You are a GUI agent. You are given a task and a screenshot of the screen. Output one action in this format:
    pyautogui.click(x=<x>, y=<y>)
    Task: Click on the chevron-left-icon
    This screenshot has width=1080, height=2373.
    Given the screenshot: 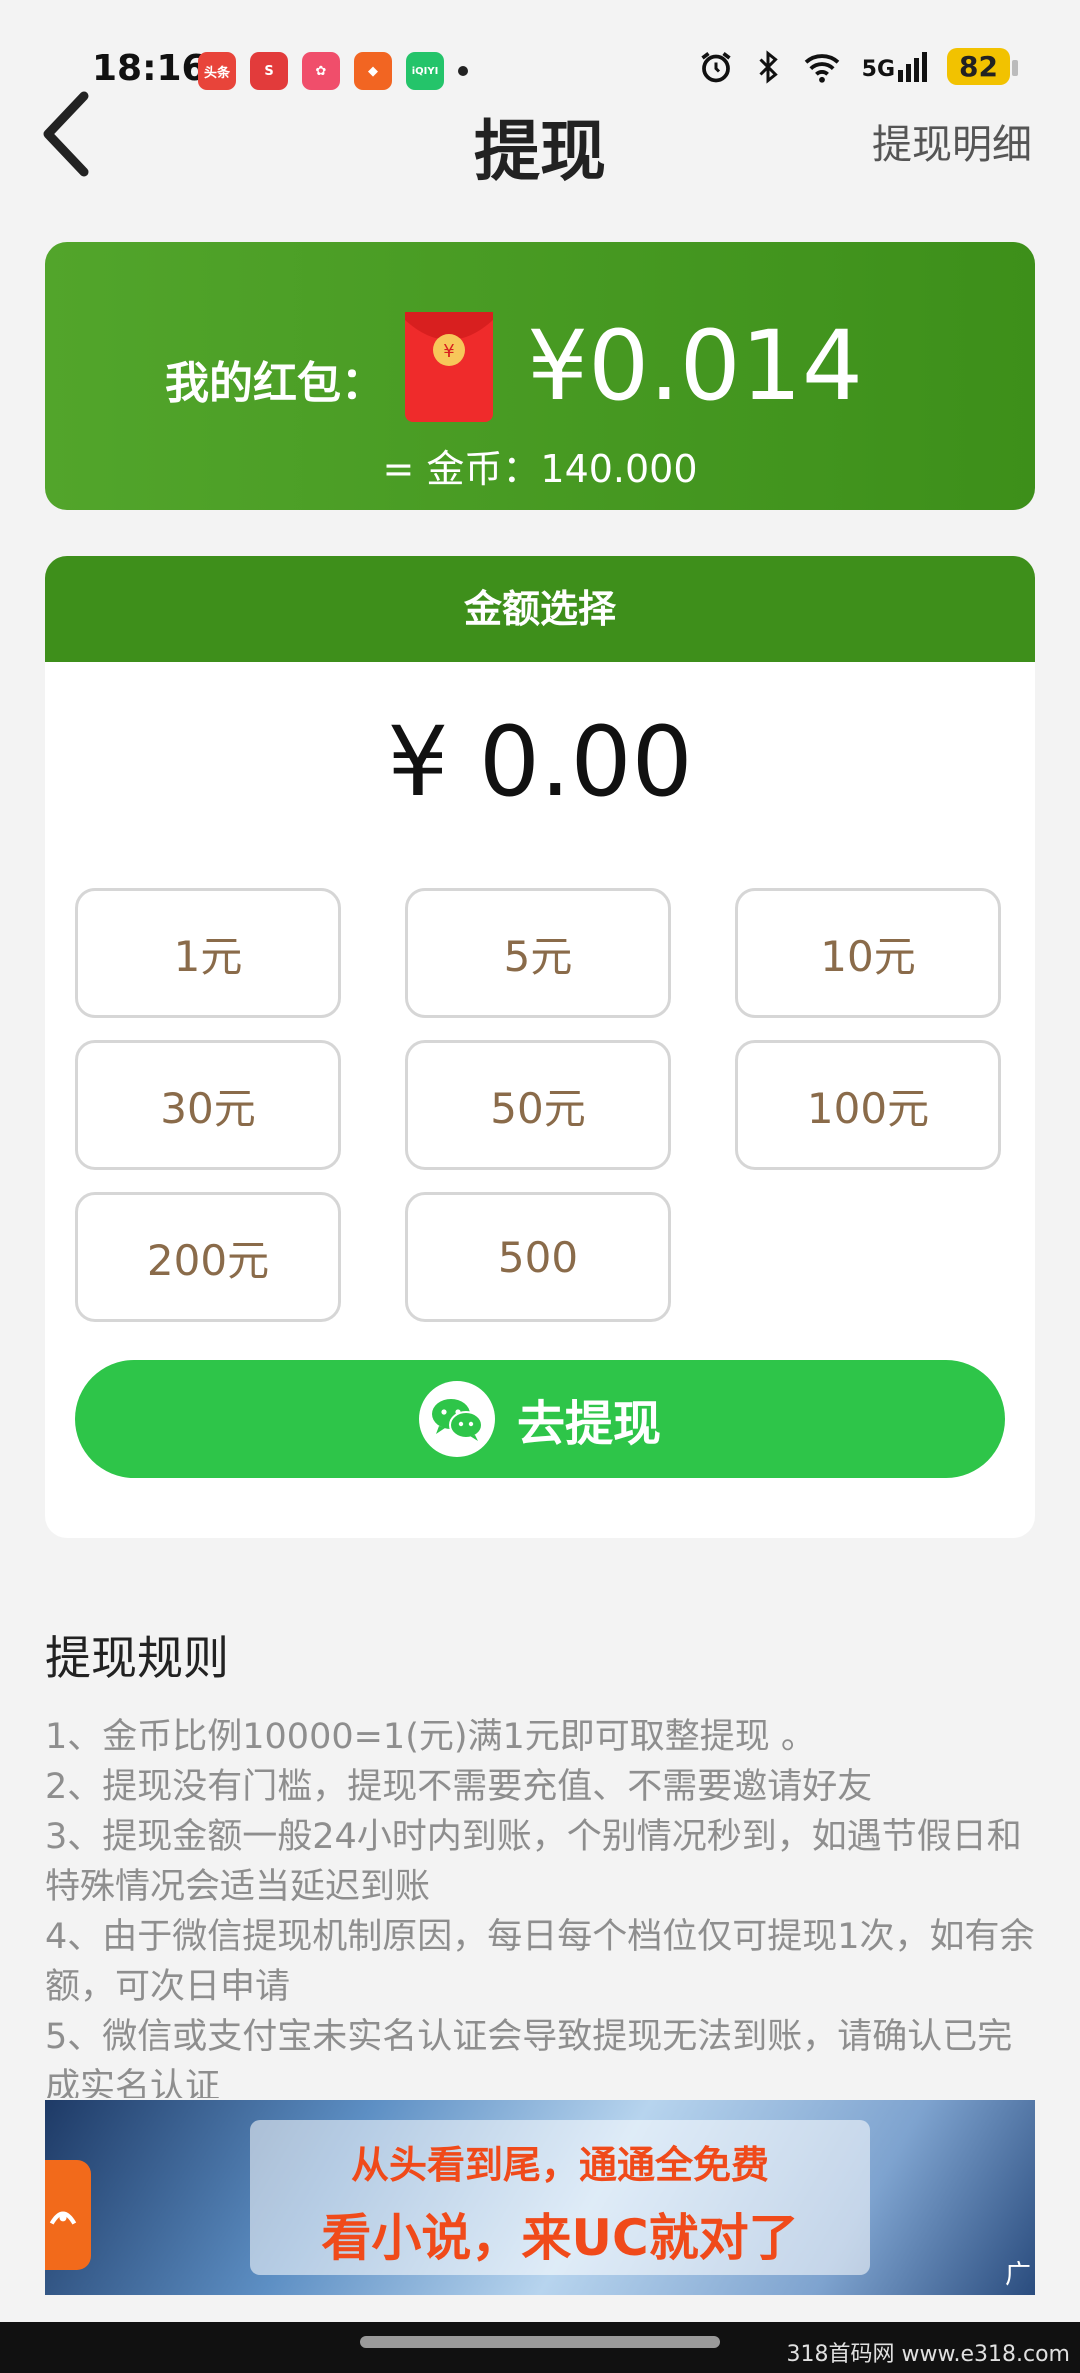 What is the action you would take?
    pyautogui.click(x=66, y=134)
    